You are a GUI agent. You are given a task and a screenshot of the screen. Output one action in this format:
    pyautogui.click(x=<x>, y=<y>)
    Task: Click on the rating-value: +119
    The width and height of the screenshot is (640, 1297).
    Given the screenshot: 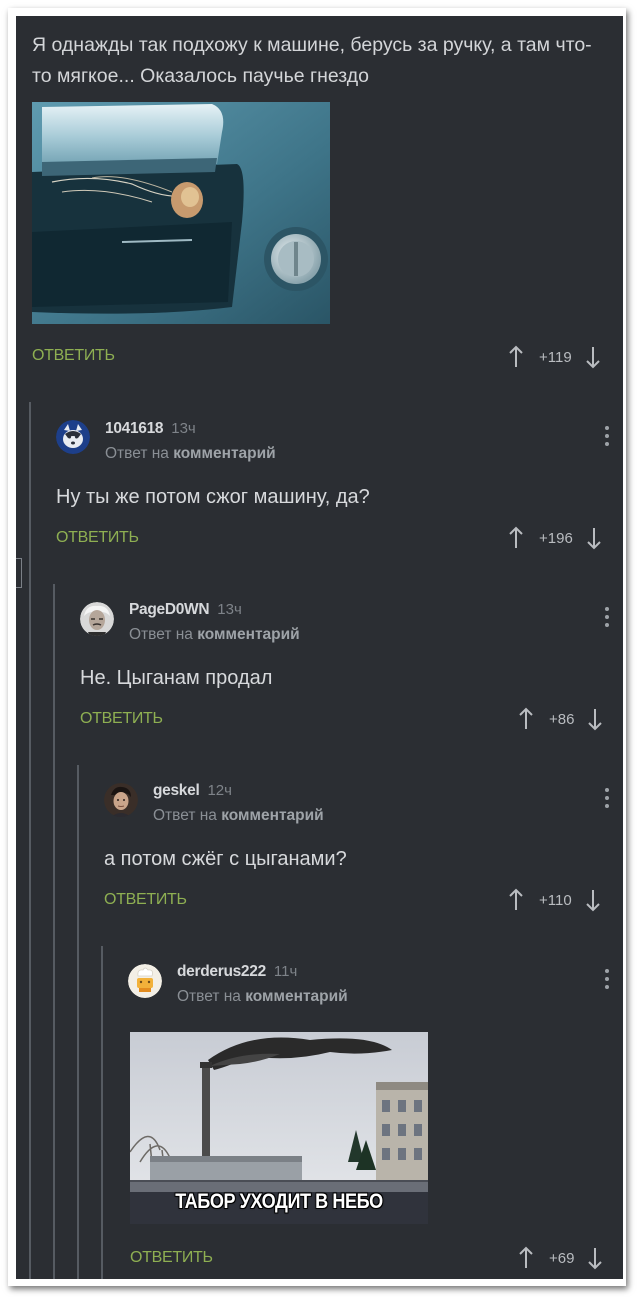 What is the action you would take?
    pyautogui.click(x=555, y=357)
    